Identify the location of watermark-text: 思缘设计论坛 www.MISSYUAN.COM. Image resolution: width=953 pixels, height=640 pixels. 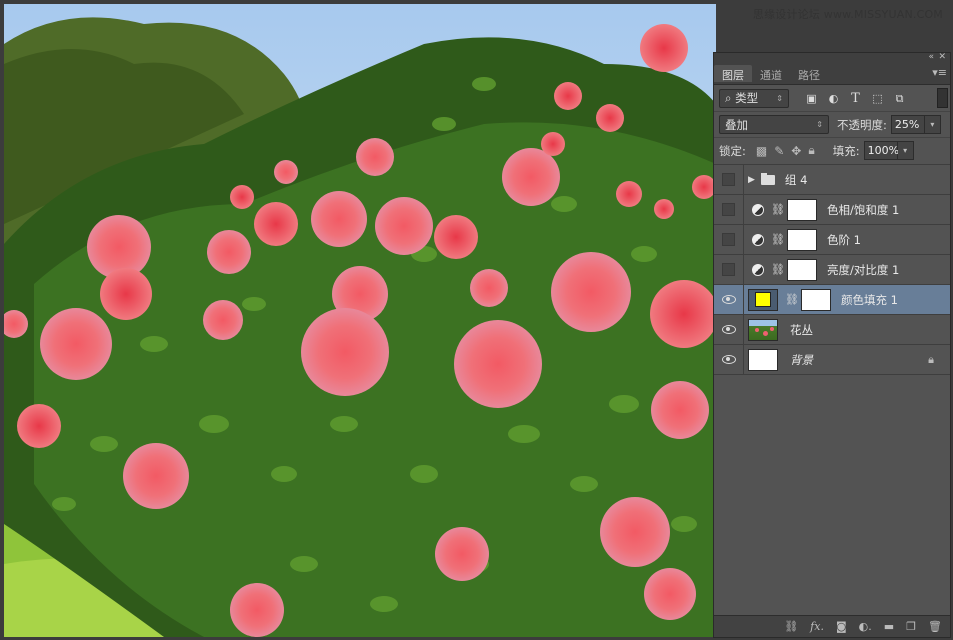
(847, 14).